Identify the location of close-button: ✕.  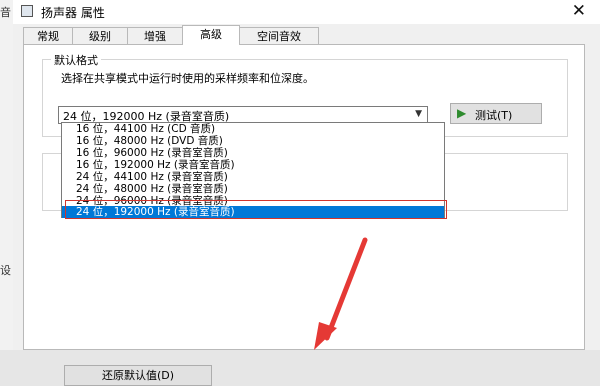
(579, 11).